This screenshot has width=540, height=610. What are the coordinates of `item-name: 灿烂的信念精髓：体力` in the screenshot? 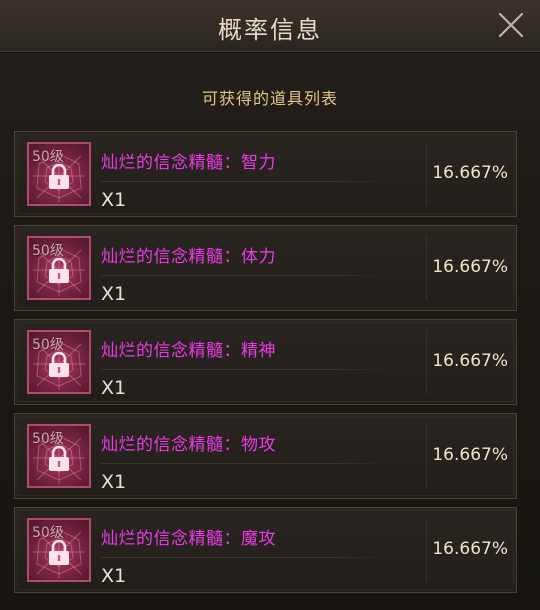 It's located at (188, 257).